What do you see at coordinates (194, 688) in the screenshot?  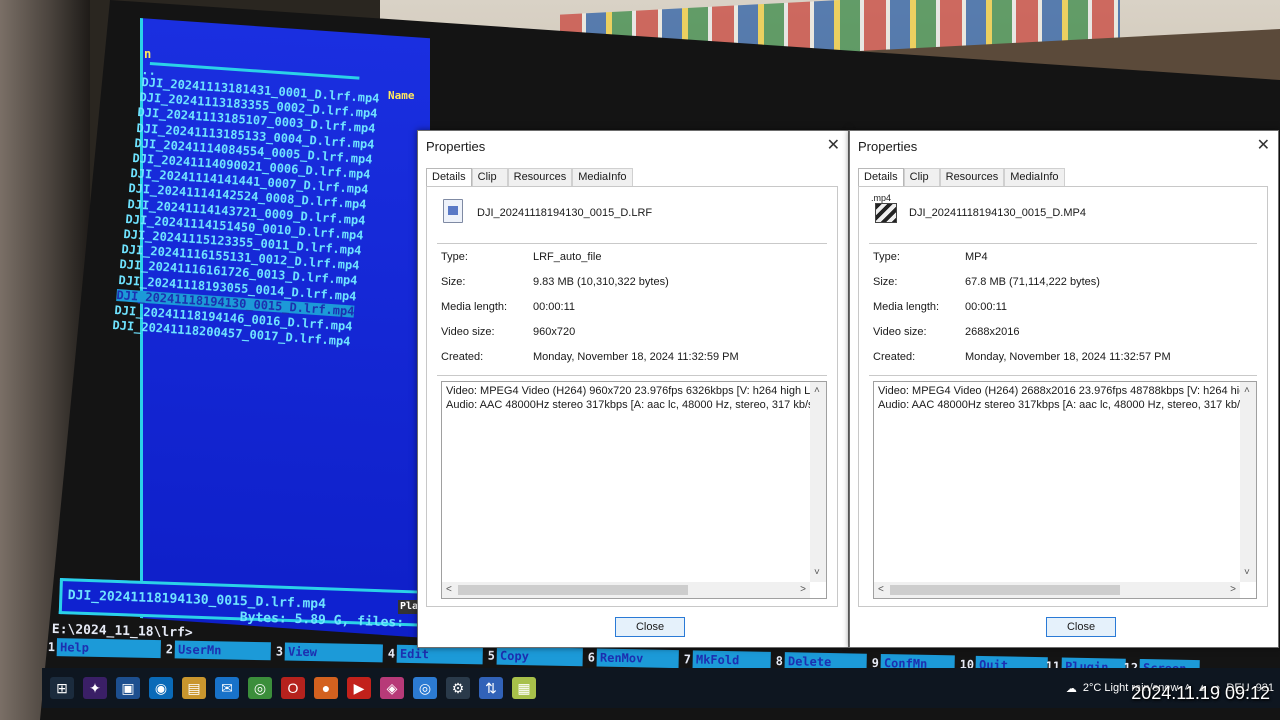 I see `file-explorer-icon: ▤` at bounding box center [194, 688].